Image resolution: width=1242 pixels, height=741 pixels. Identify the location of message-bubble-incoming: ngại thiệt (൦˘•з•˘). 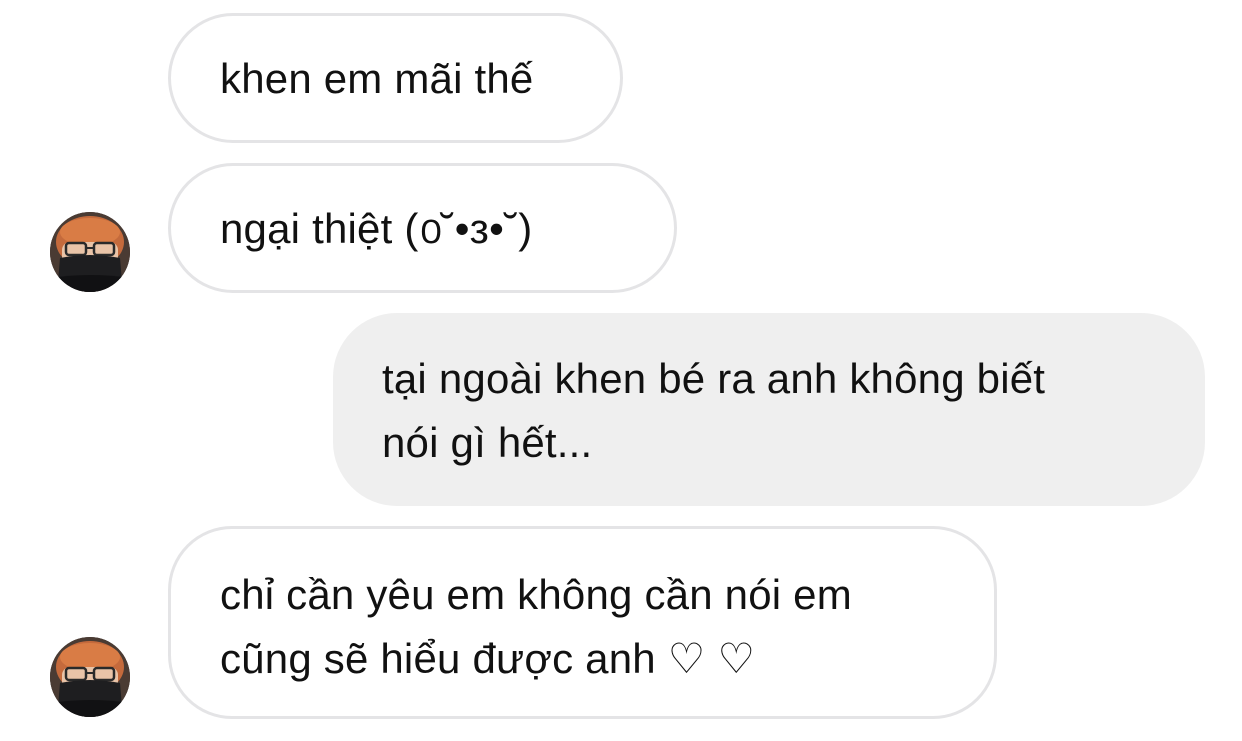
(422, 228).